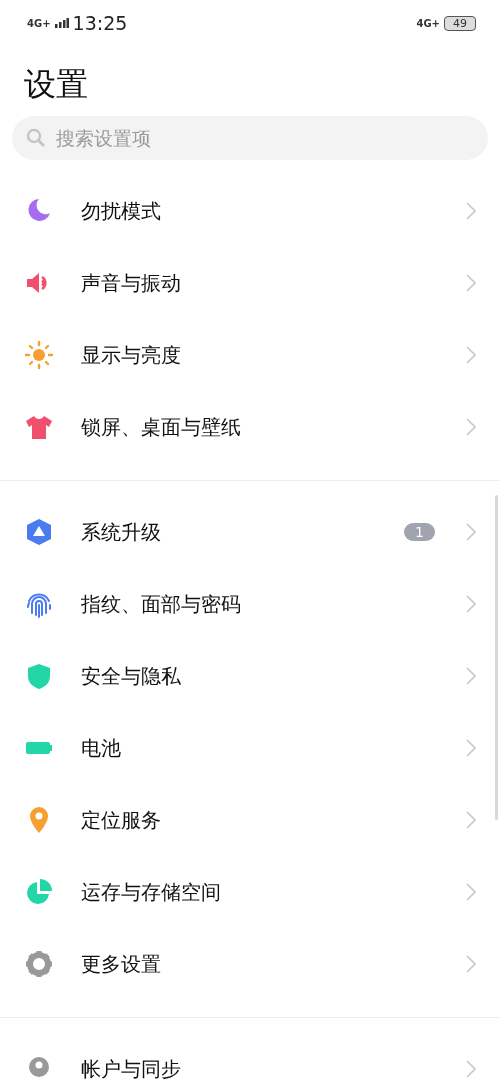 The height and width of the screenshot is (1083, 500). I want to click on page-title: 设置, so click(56, 84).